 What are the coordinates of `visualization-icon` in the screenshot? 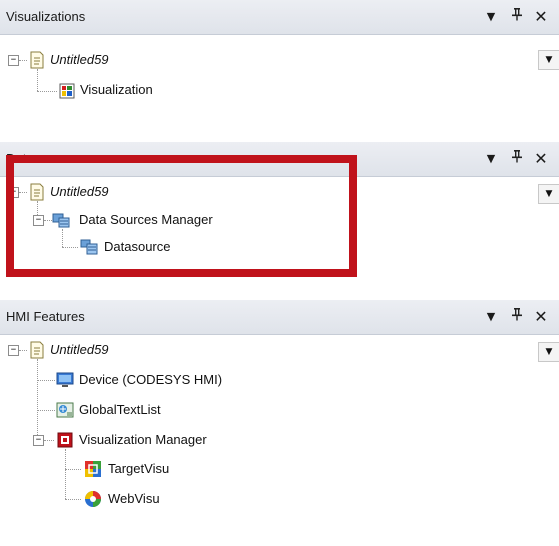 It's located at (67, 91).